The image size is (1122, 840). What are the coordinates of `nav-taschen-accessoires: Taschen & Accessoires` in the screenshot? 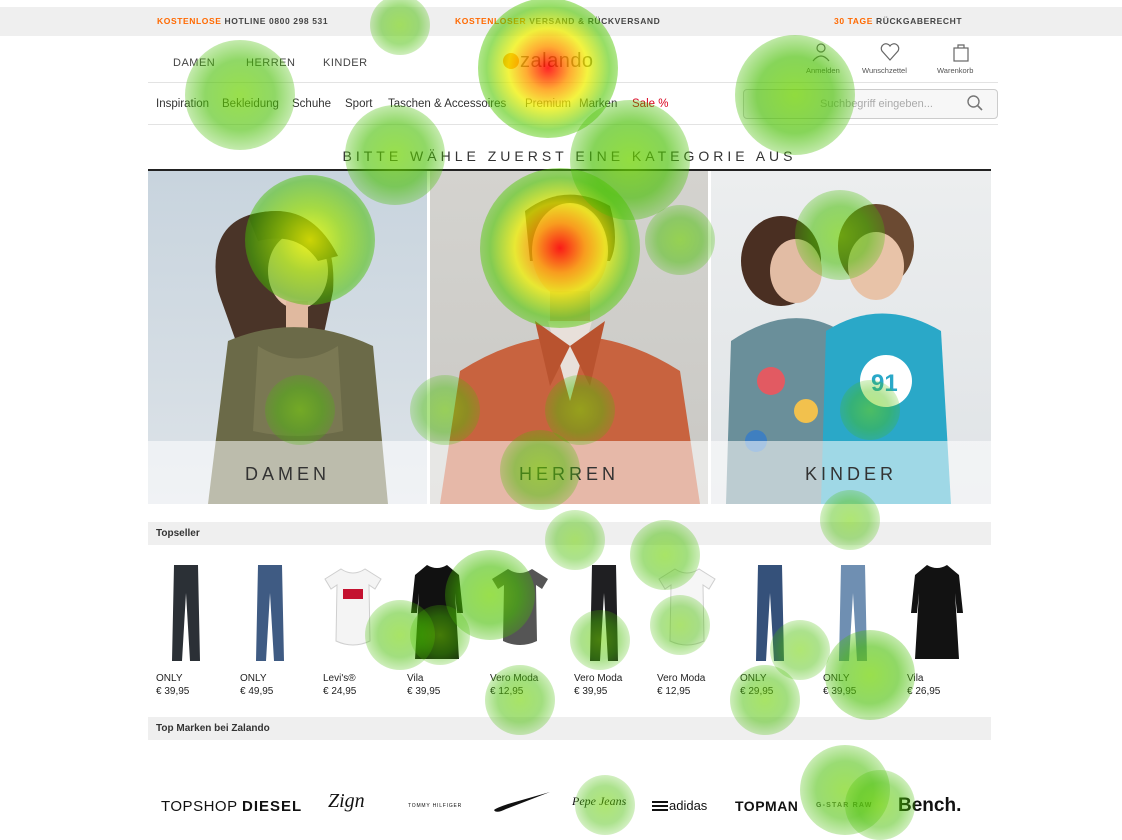 It's located at (447, 104).